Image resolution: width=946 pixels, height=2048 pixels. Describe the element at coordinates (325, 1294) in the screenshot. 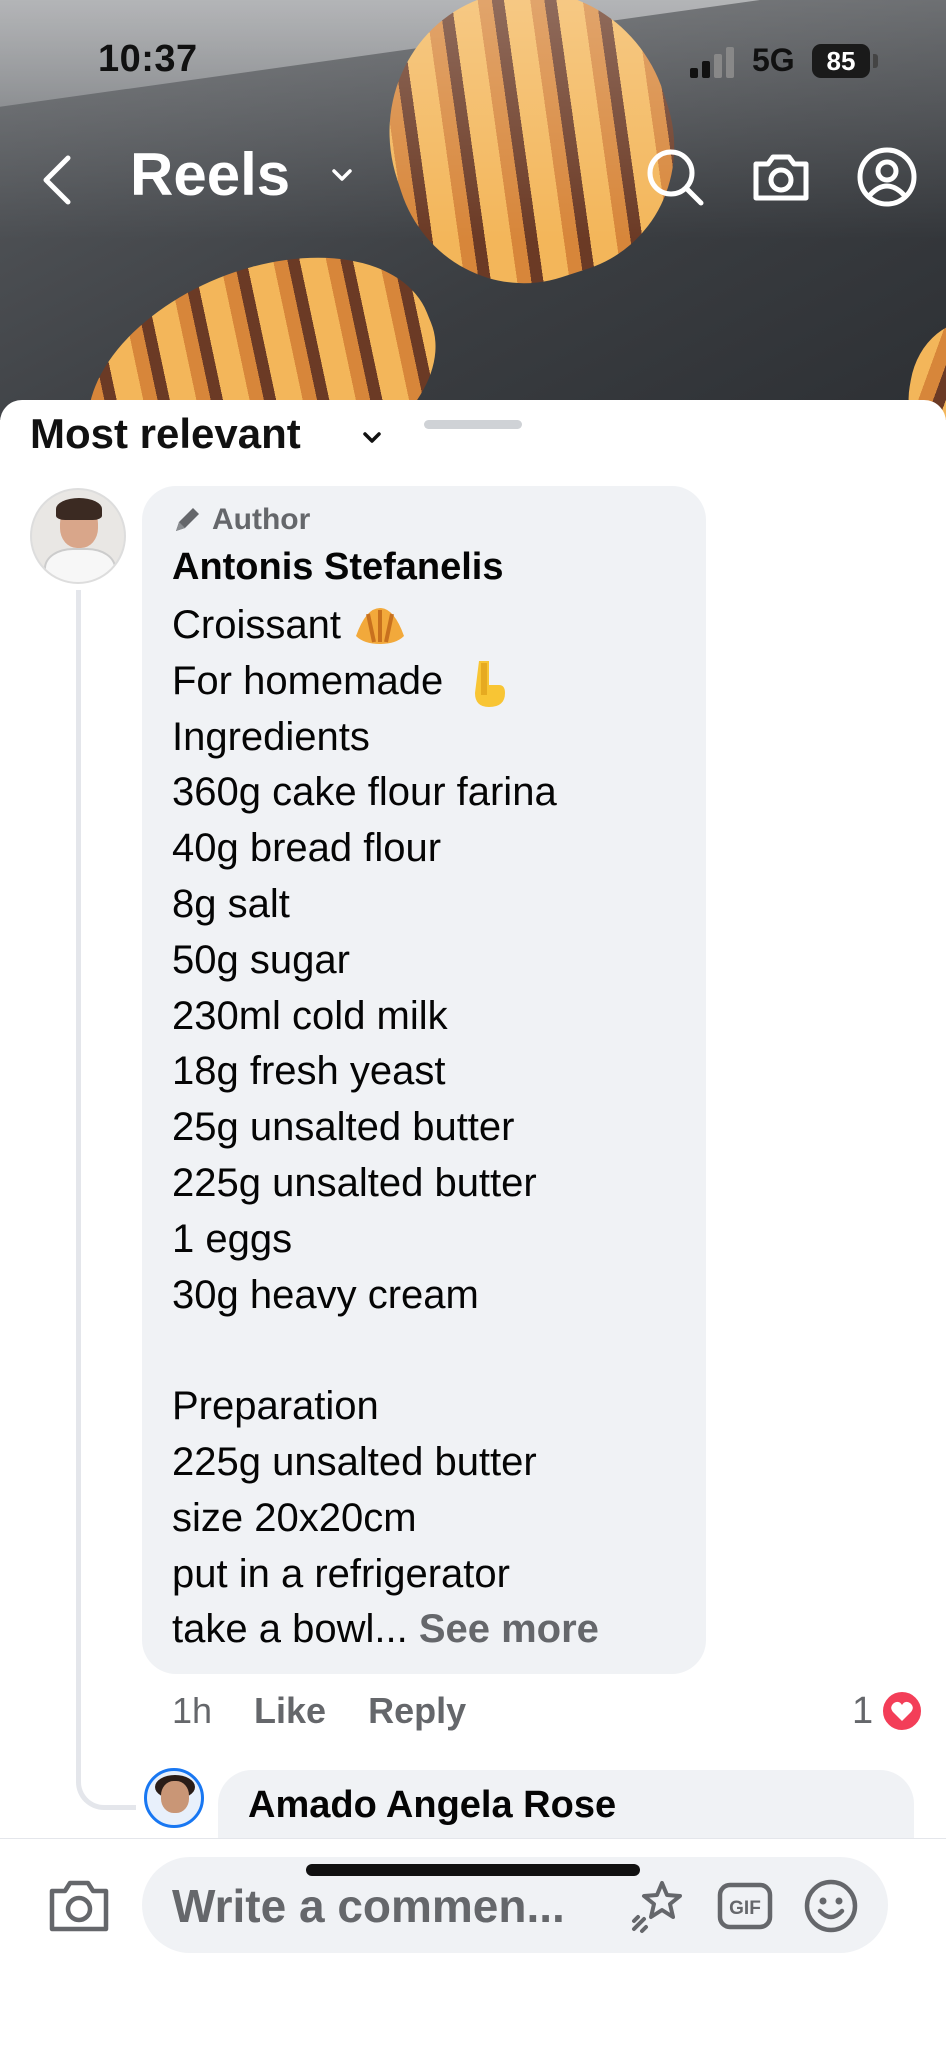

I see `comment-line: 30g heavy cream` at that location.